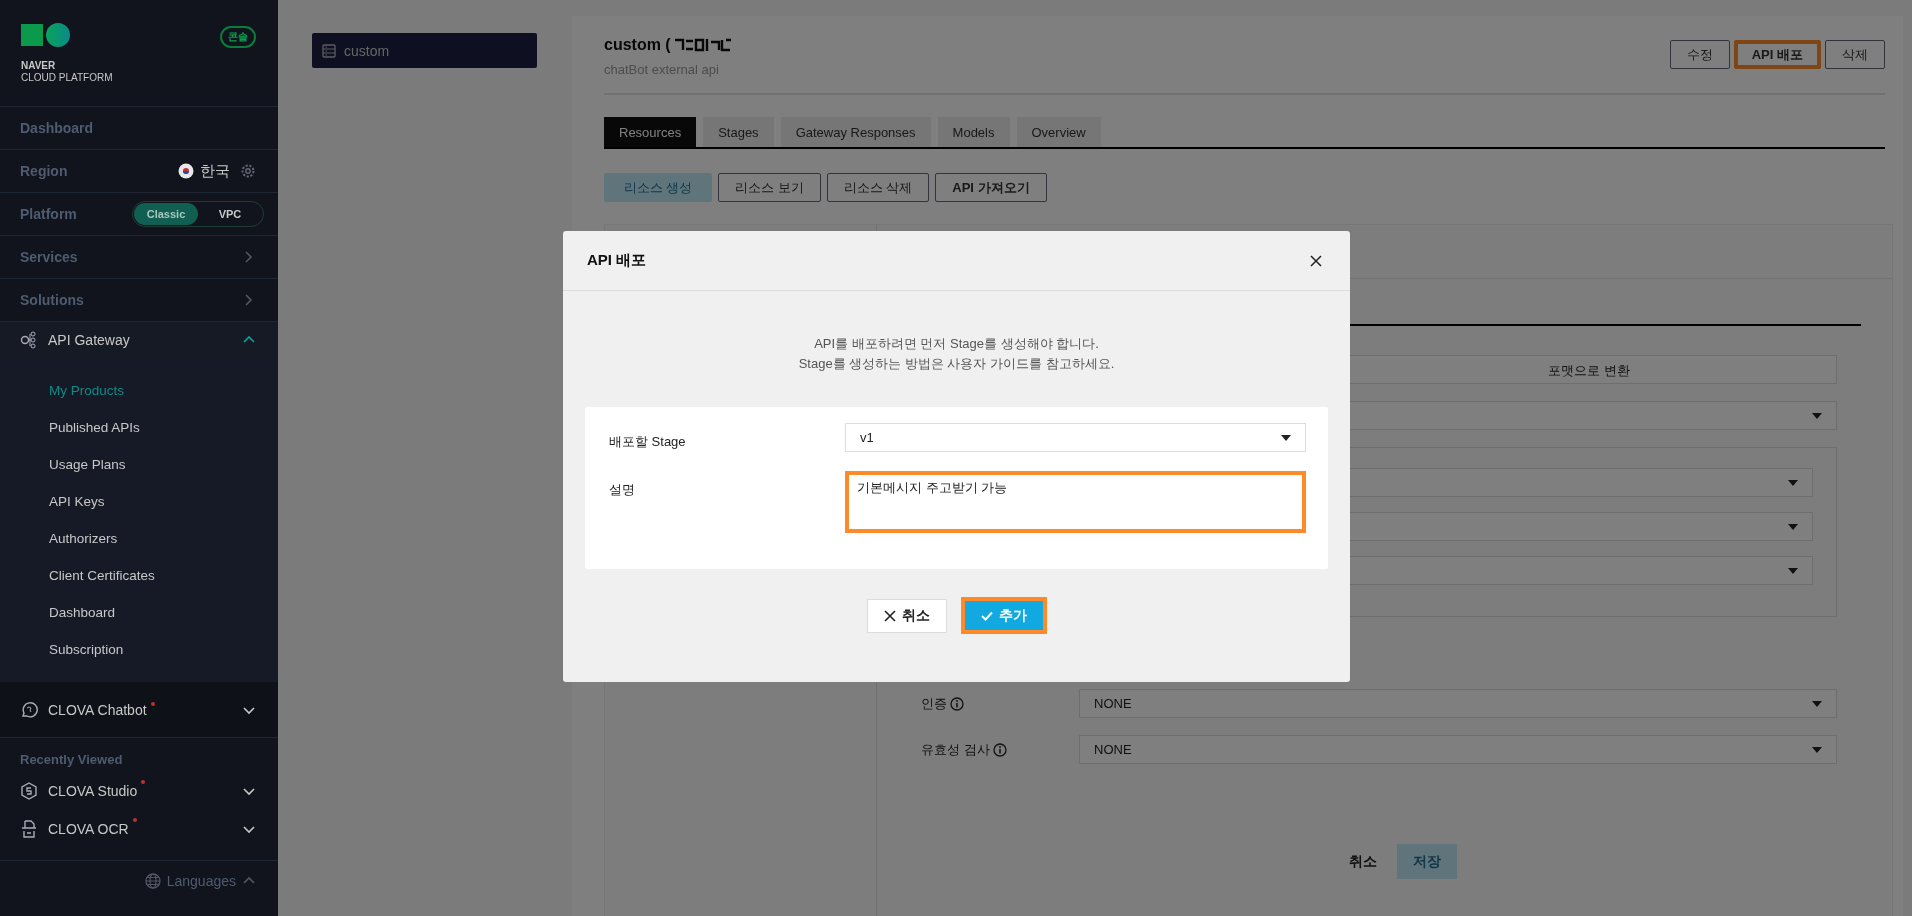  Describe the element at coordinates (622, 490) in the screenshot. I see `field-label: 설명` at that location.